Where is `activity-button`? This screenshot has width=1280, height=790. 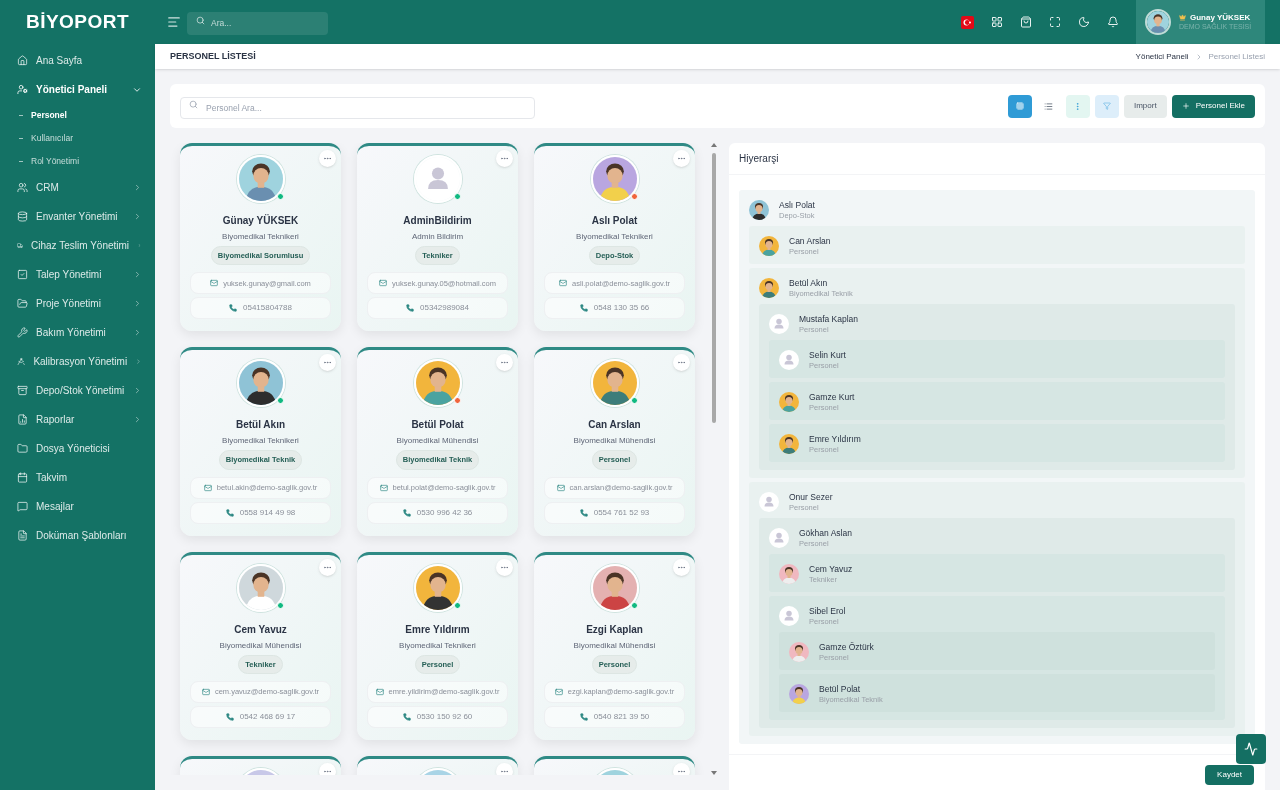 activity-button is located at coordinates (1251, 749).